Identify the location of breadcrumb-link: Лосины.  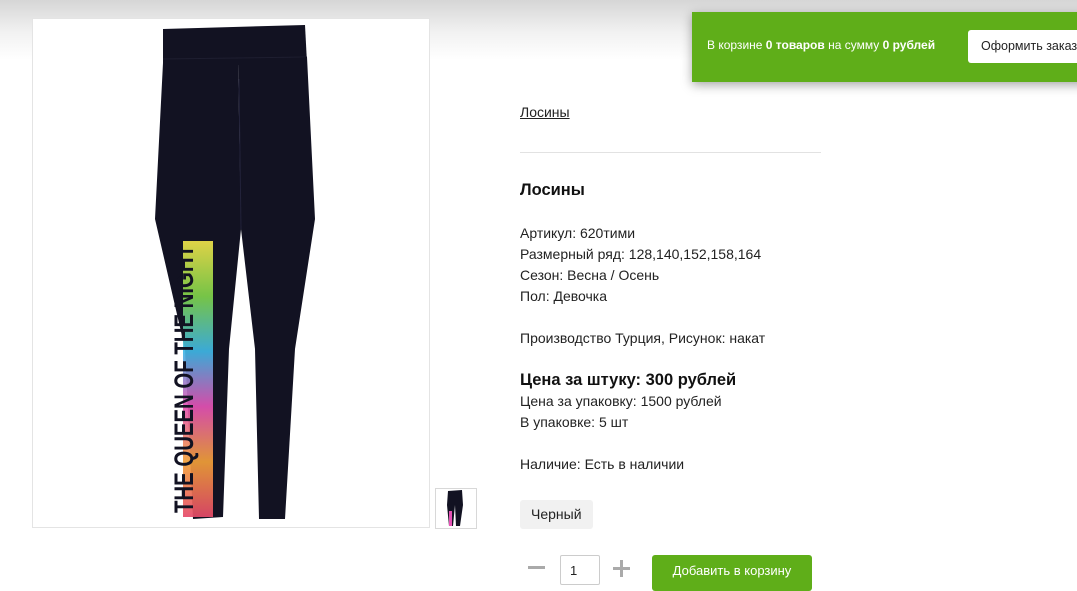
(545, 112).